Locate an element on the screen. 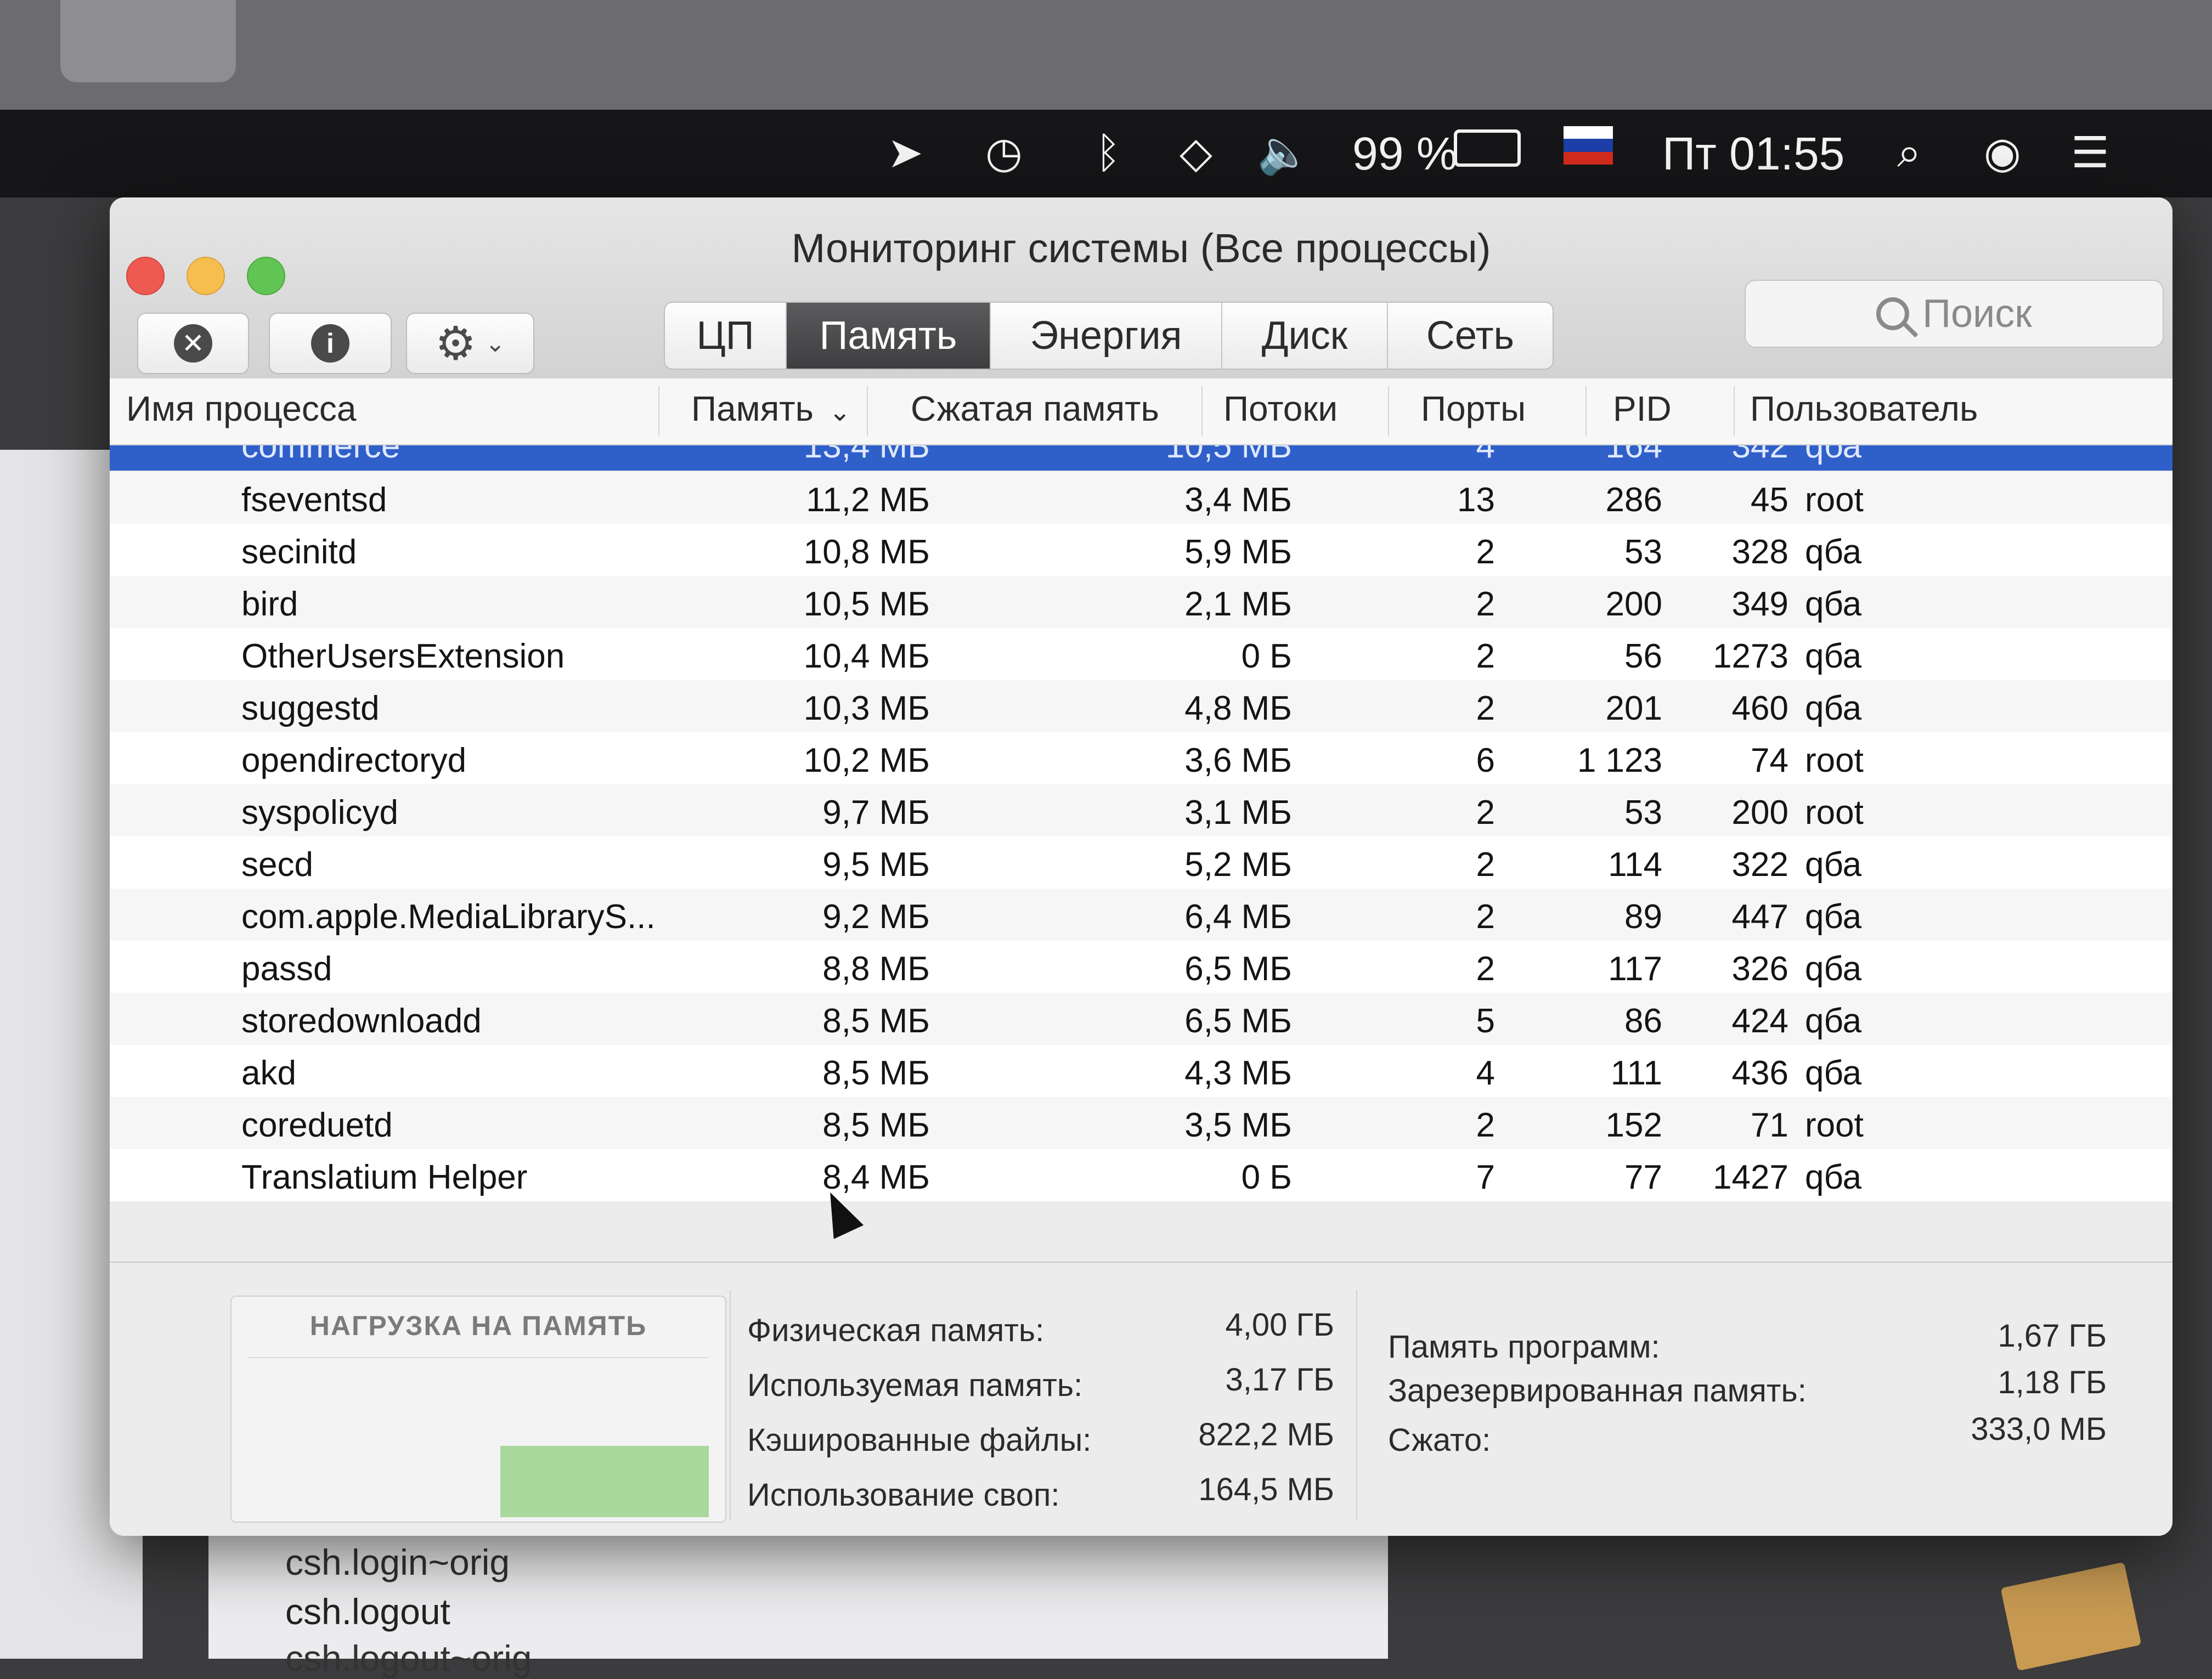  table-row: suggestd 10,3 МБ 4,8 МБ 2 201 460 qба is located at coordinates (1141, 706).